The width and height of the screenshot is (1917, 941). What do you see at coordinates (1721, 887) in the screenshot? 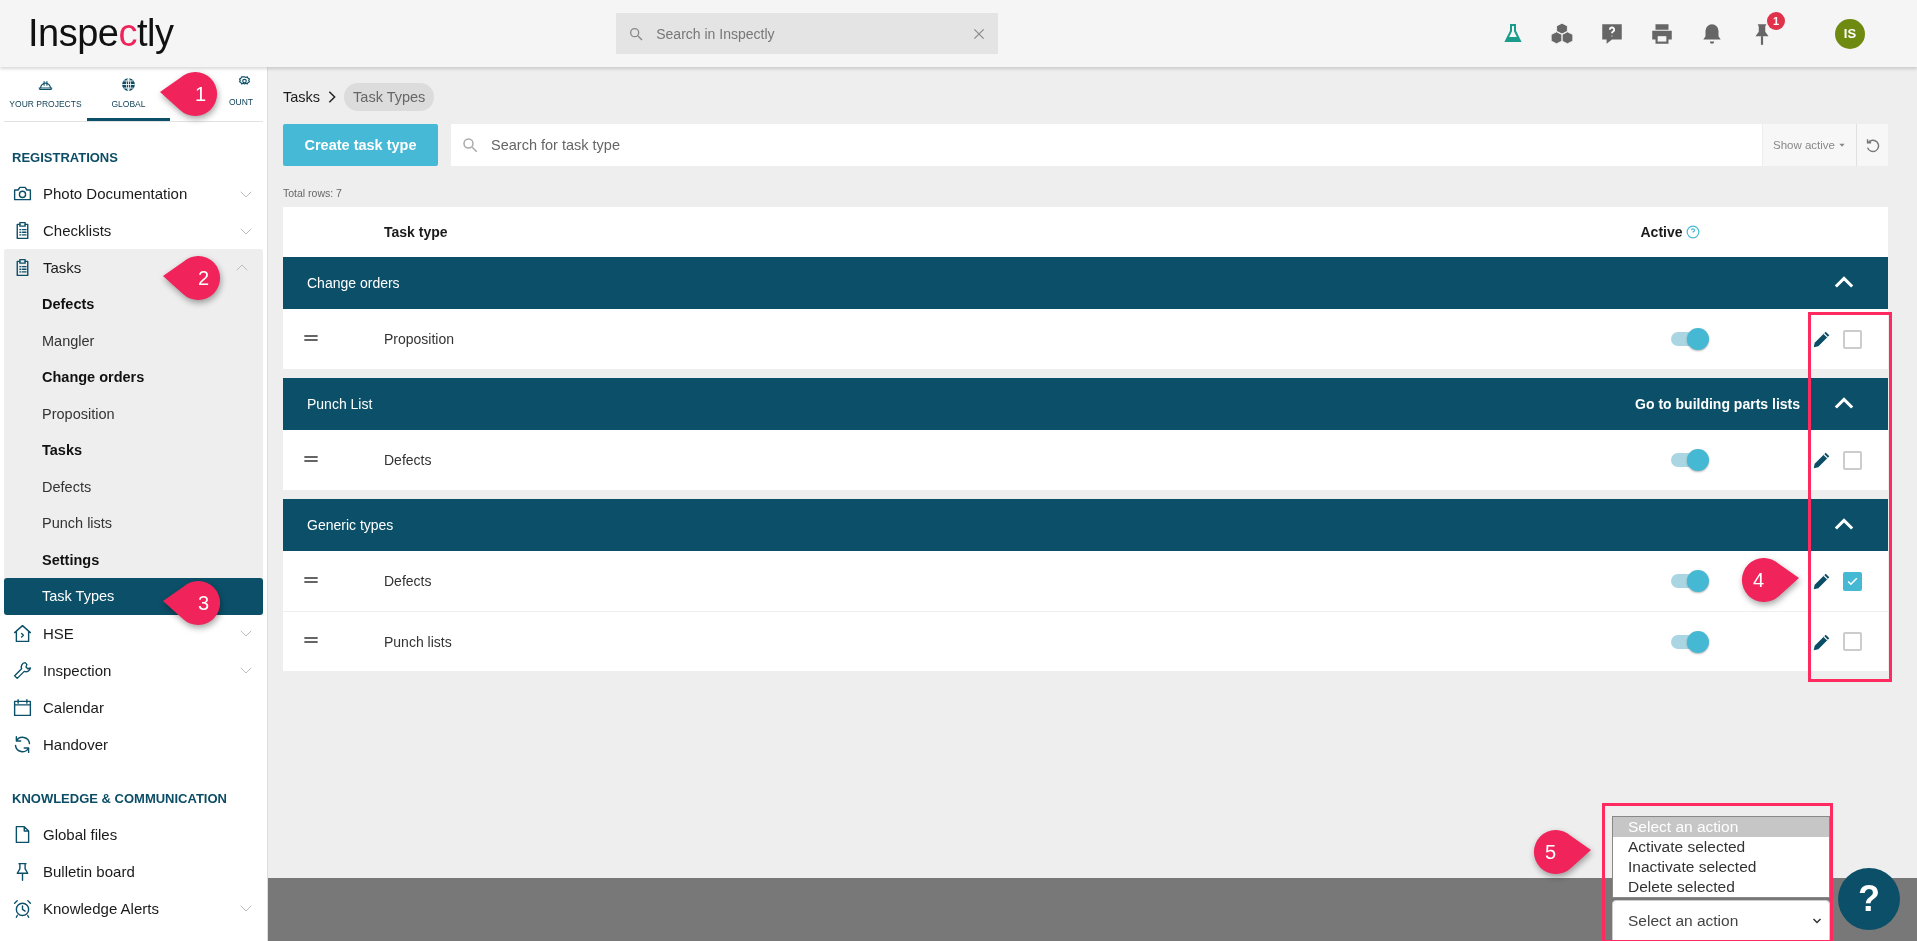
I see `dropdown-option: Delete selected` at bounding box center [1721, 887].